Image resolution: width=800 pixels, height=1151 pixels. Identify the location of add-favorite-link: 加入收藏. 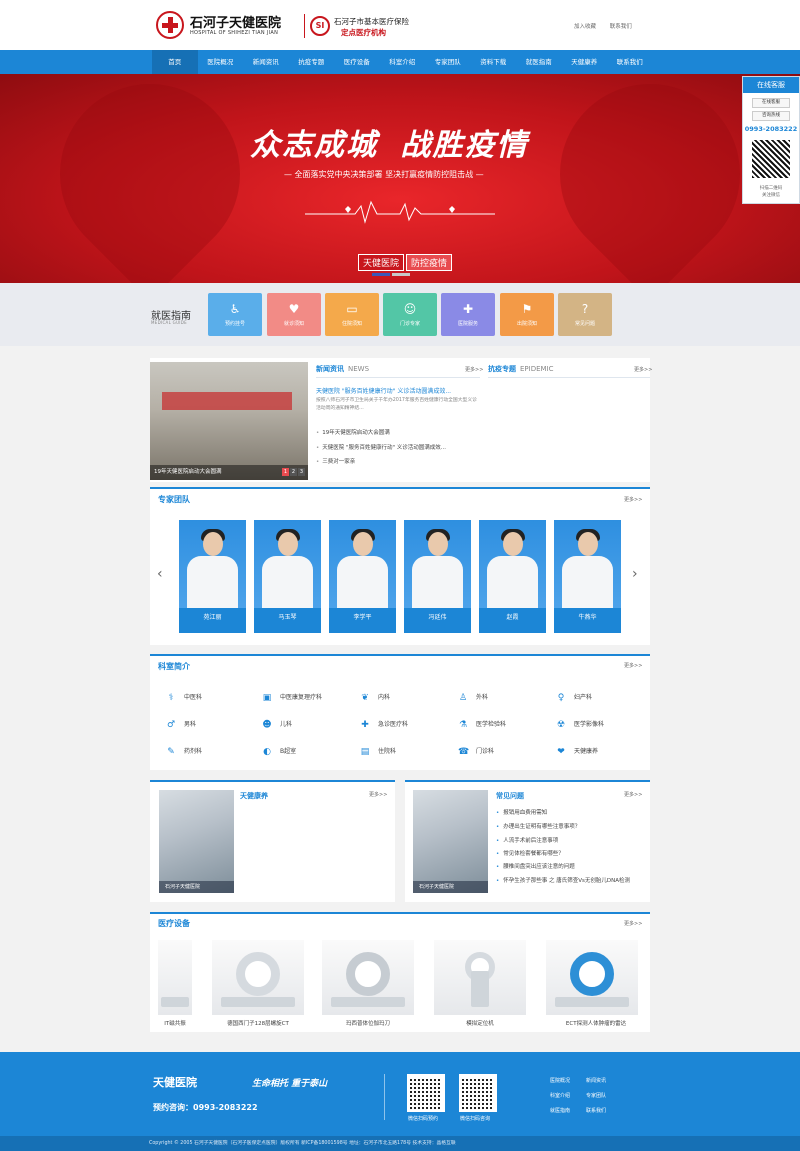
(585, 27).